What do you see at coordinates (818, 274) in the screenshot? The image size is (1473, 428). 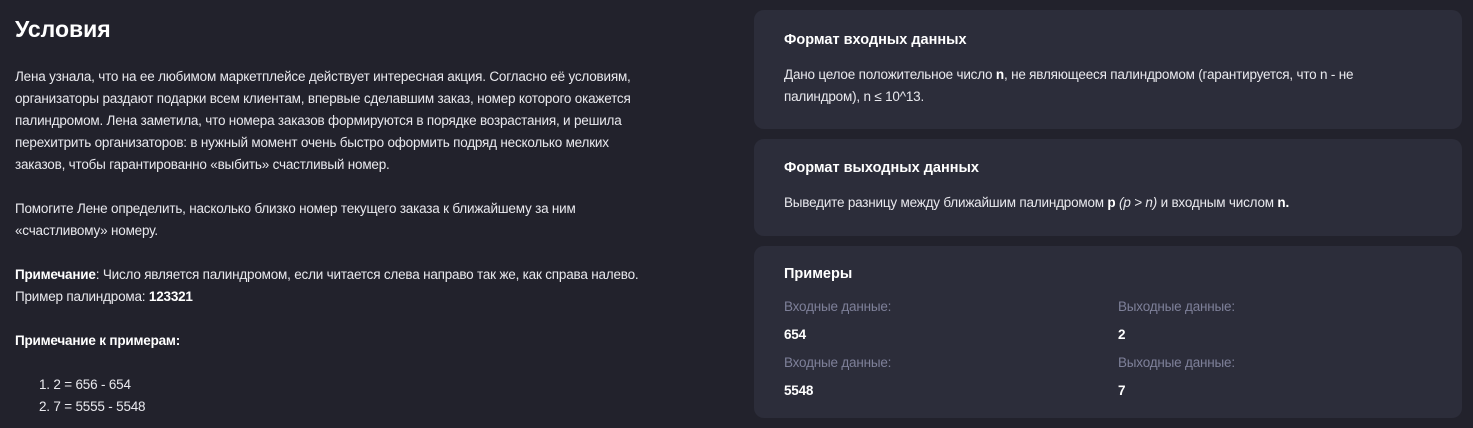 I see `examples-title: Примеры` at bounding box center [818, 274].